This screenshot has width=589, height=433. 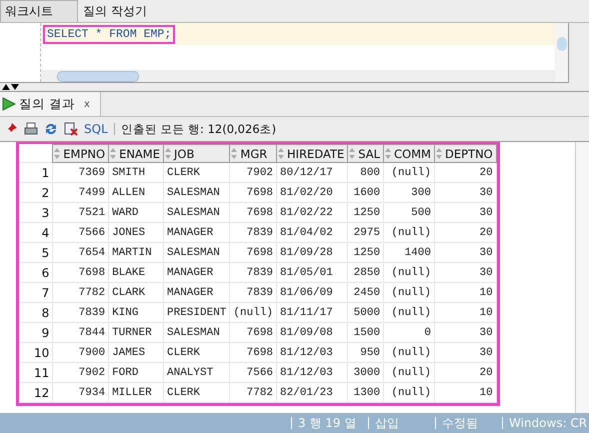 What do you see at coordinates (36, 252) in the screenshot?
I see `row-number: 5` at bounding box center [36, 252].